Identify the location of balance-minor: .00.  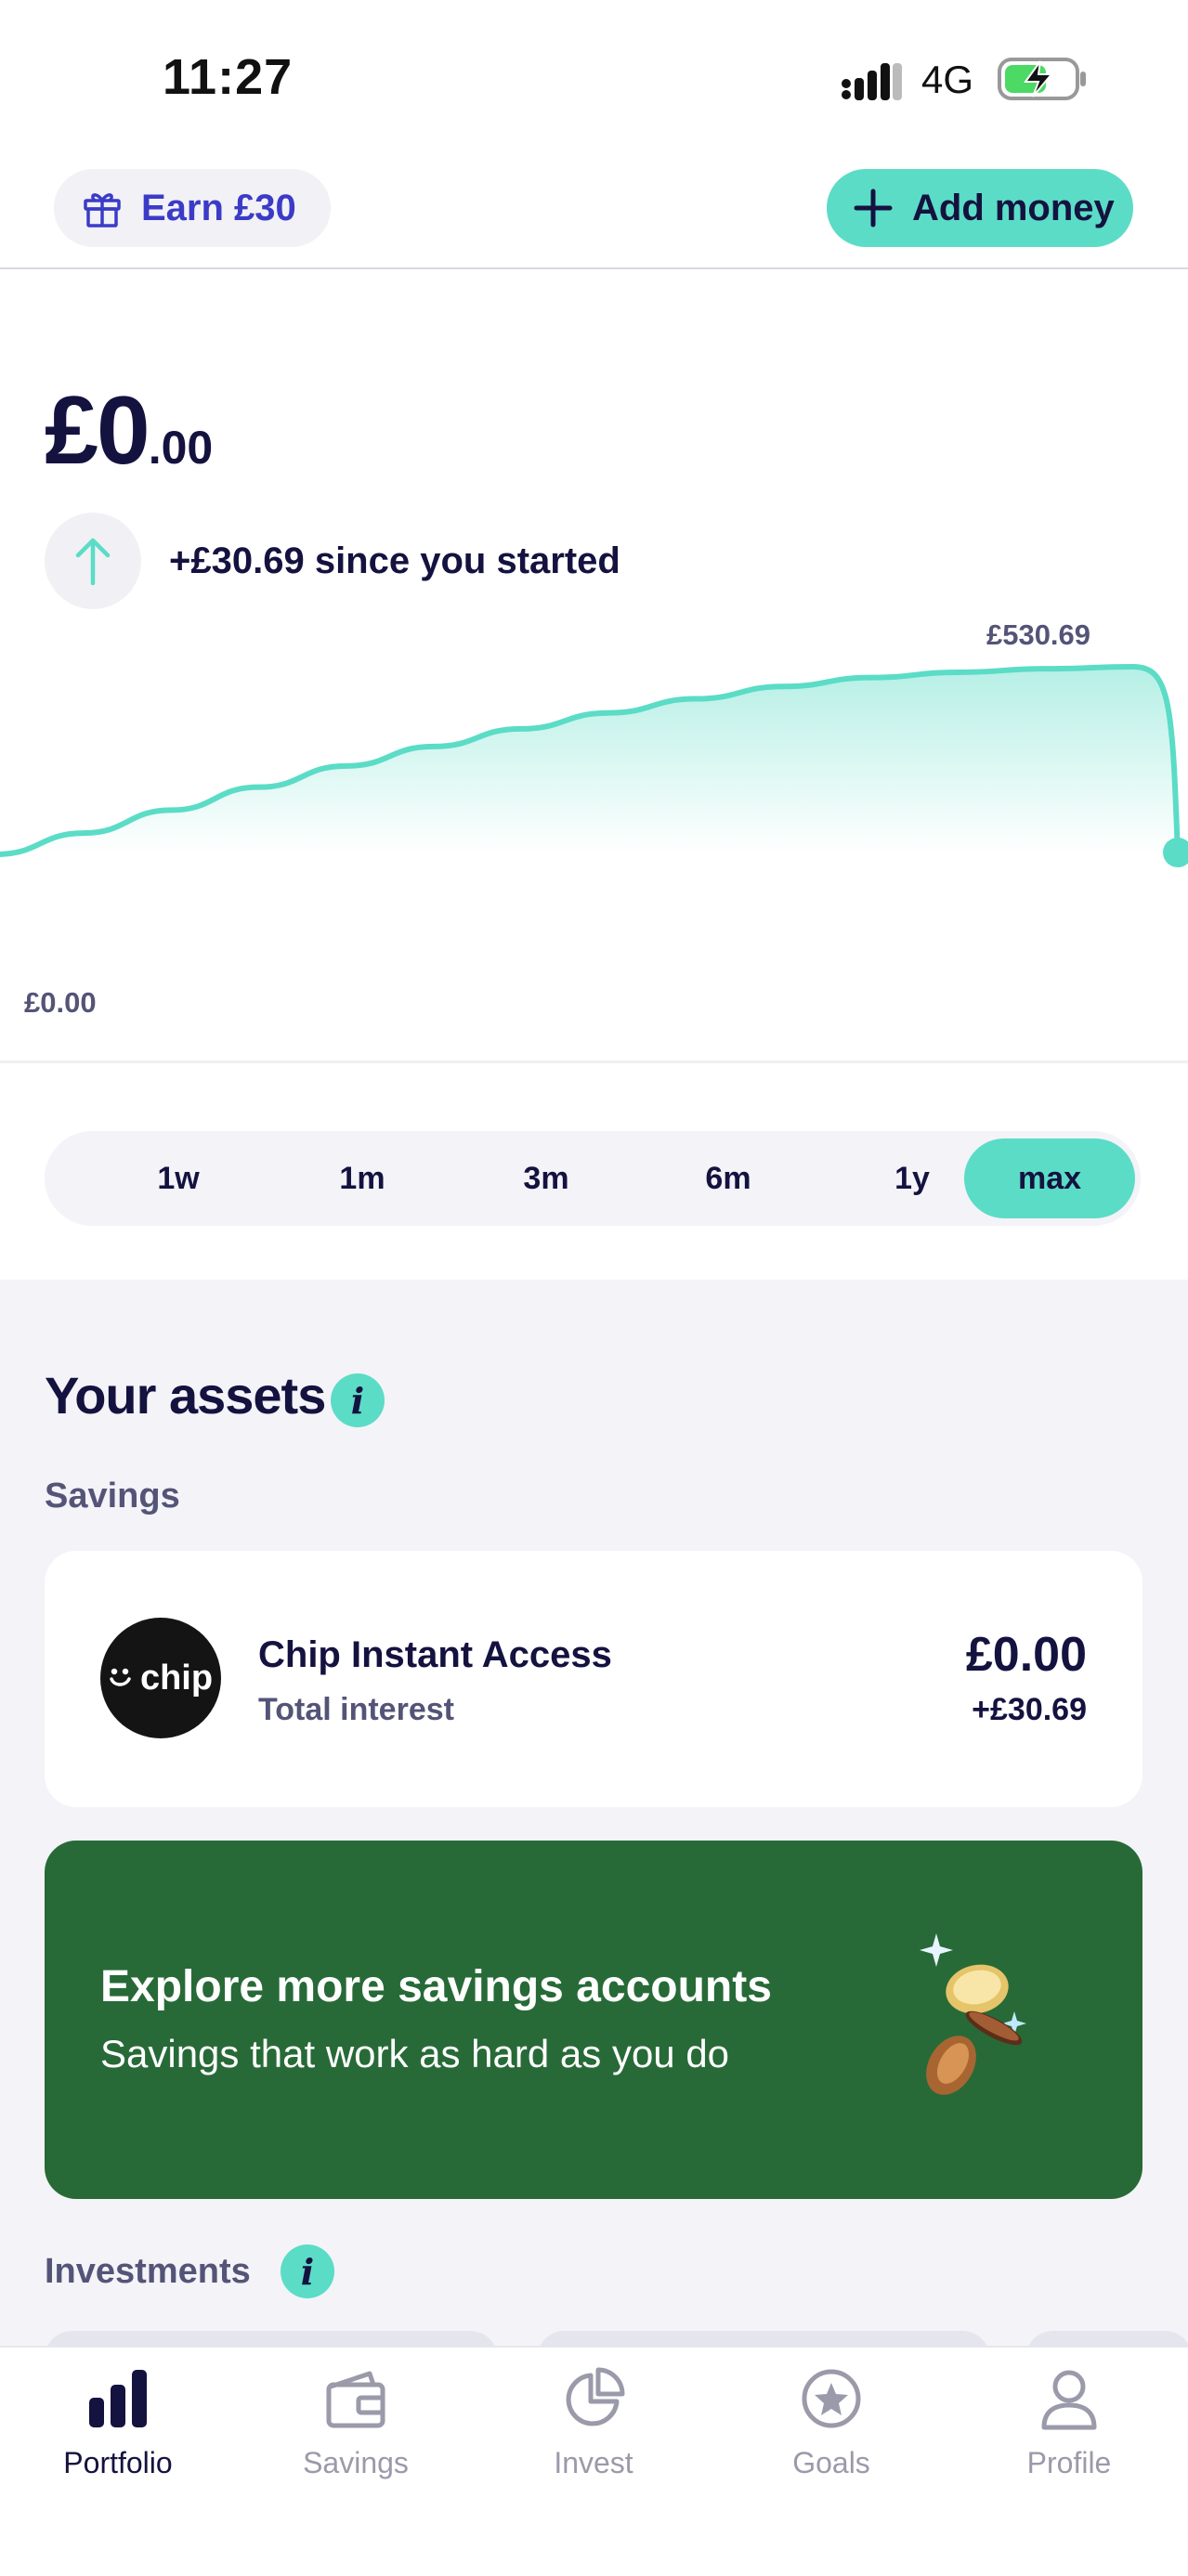
(181, 448).